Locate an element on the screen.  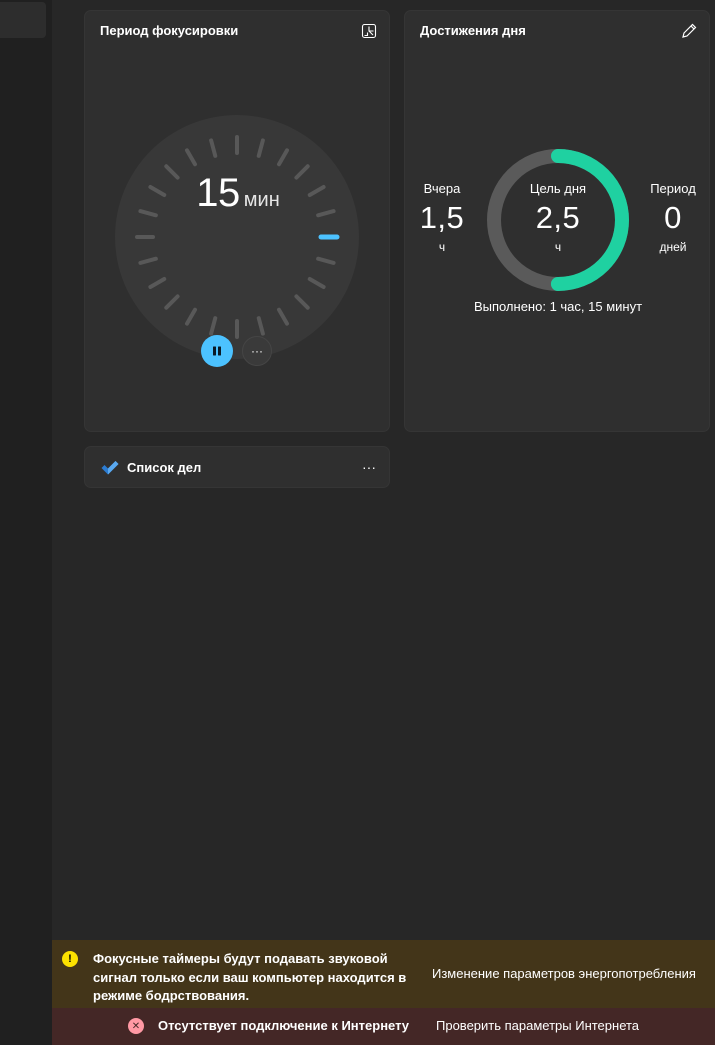
pause-icon is located at coordinates (217, 351).